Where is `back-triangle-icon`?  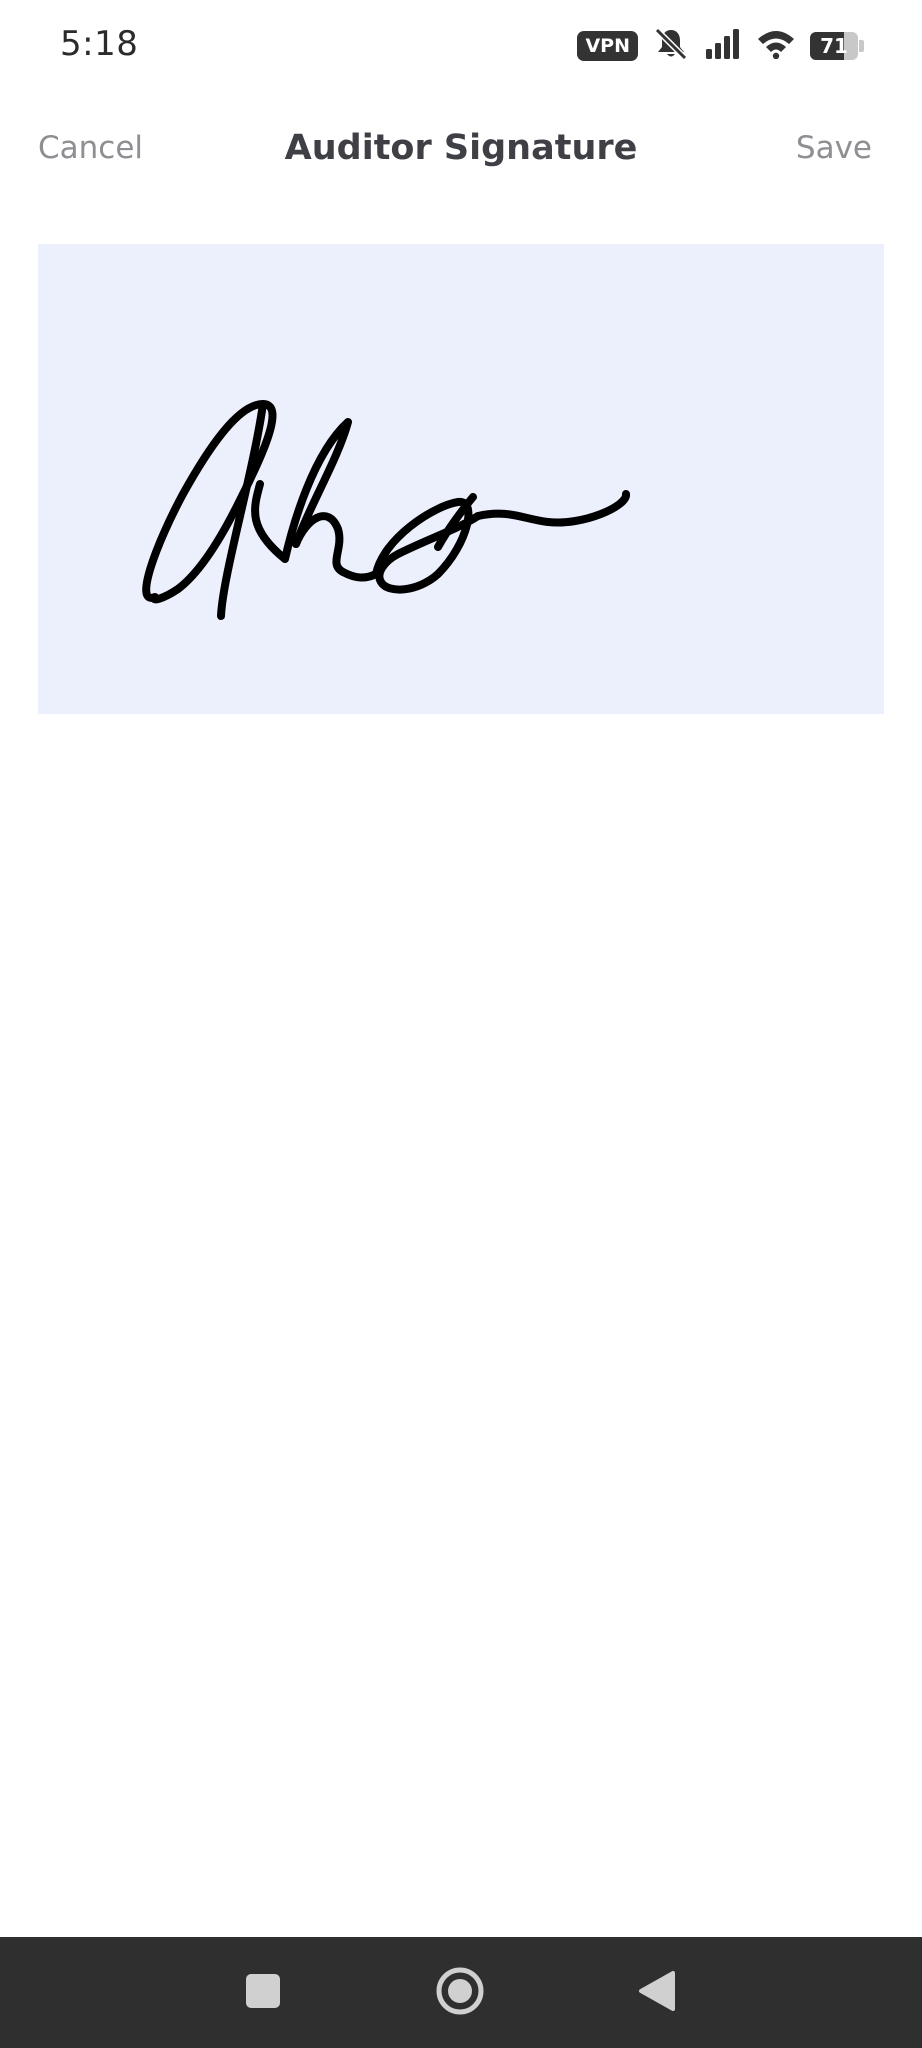
back-triangle-icon is located at coordinates (657, 1993).